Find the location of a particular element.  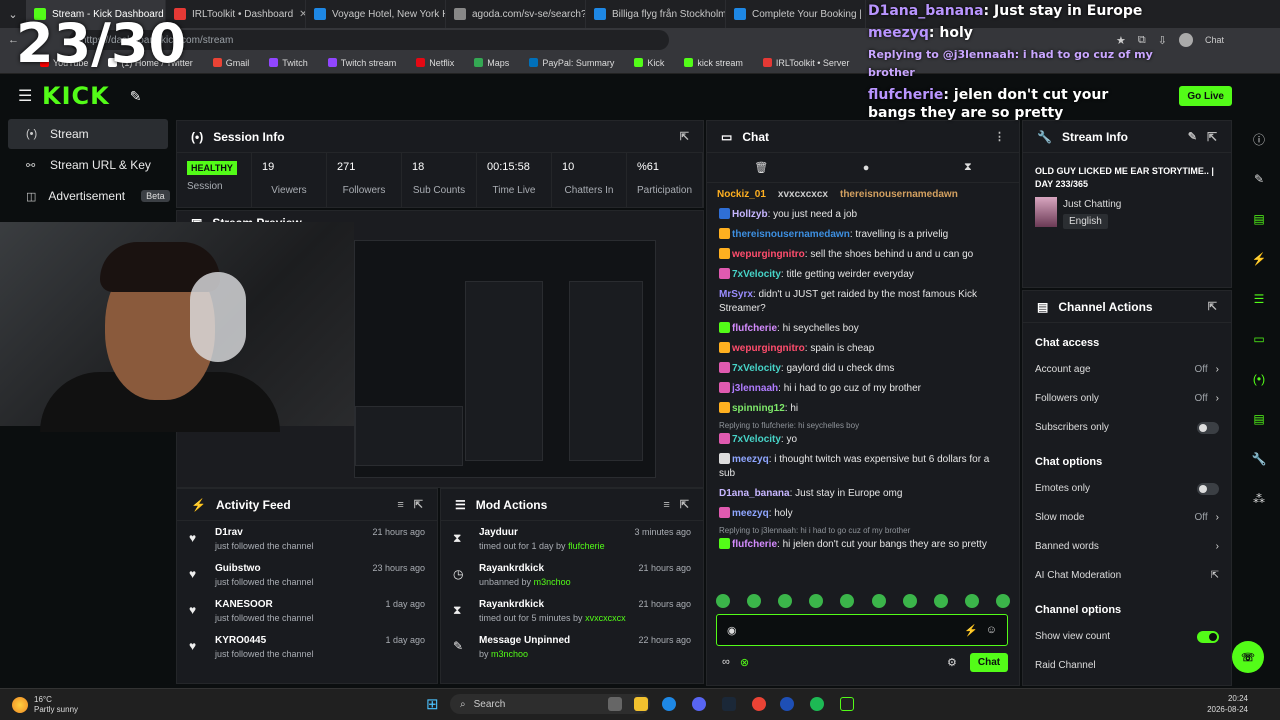

chat-icon: ▭ is located at coordinates (1259, 339).